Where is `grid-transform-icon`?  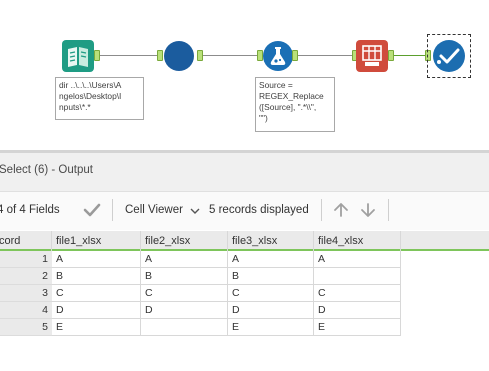
grid-transform-icon is located at coordinates (372, 56).